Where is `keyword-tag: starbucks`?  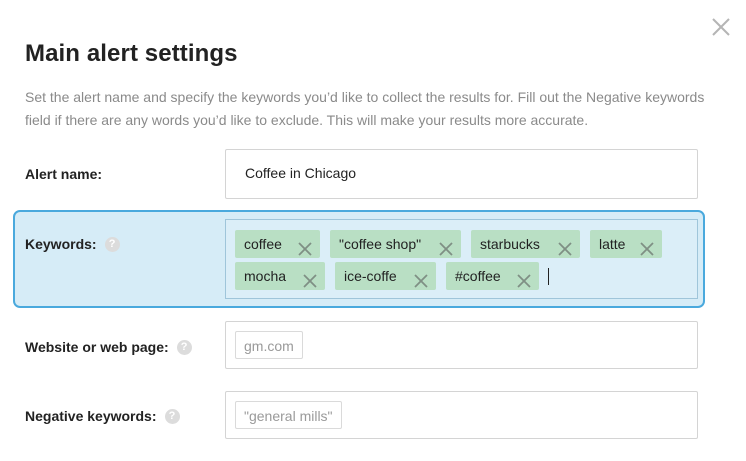
keyword-tag: starbucks is located at coordinates (525, 244).